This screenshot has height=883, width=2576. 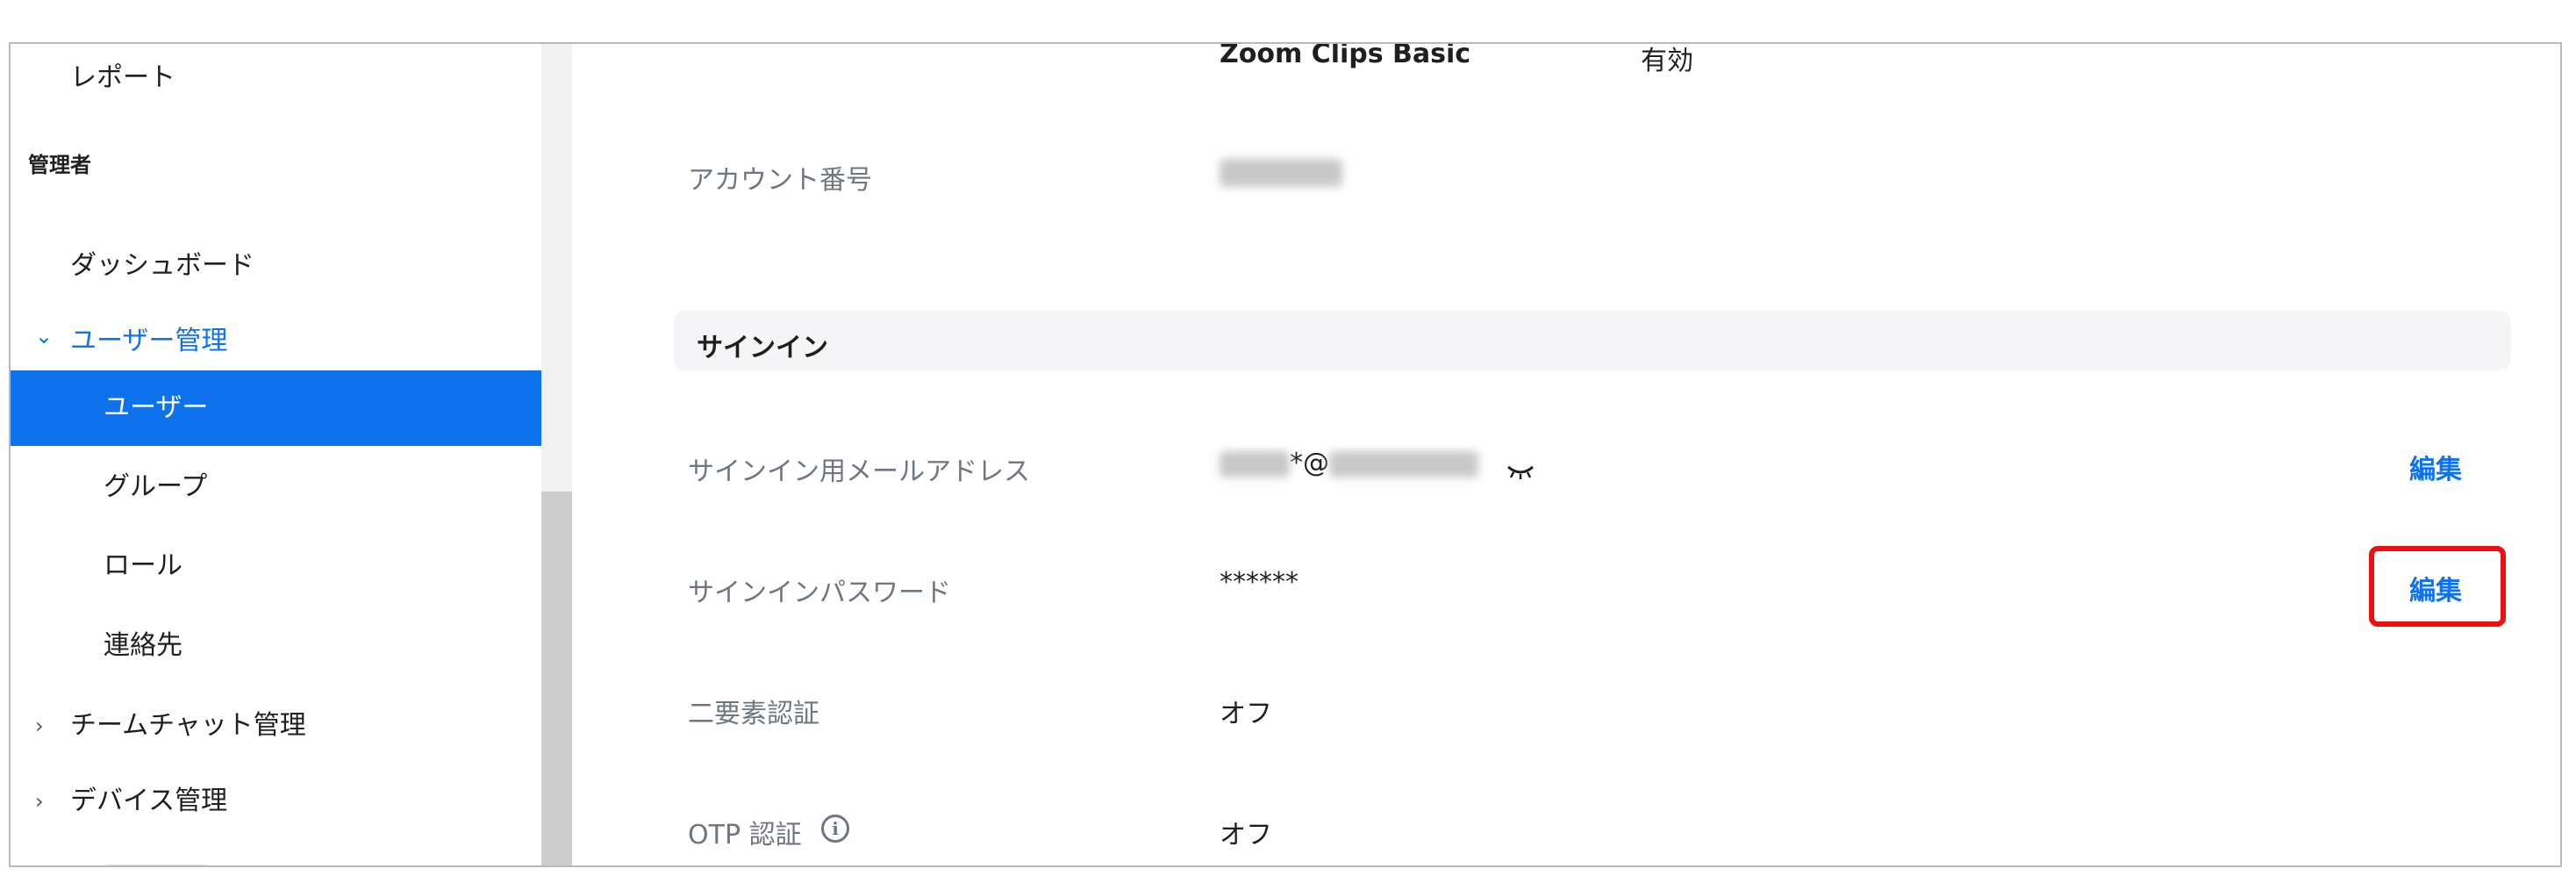 What do you see at coordinates (1403, 463) in the screenshot?
I see `email-domain-redacted` at bounding box center [1403, 463].